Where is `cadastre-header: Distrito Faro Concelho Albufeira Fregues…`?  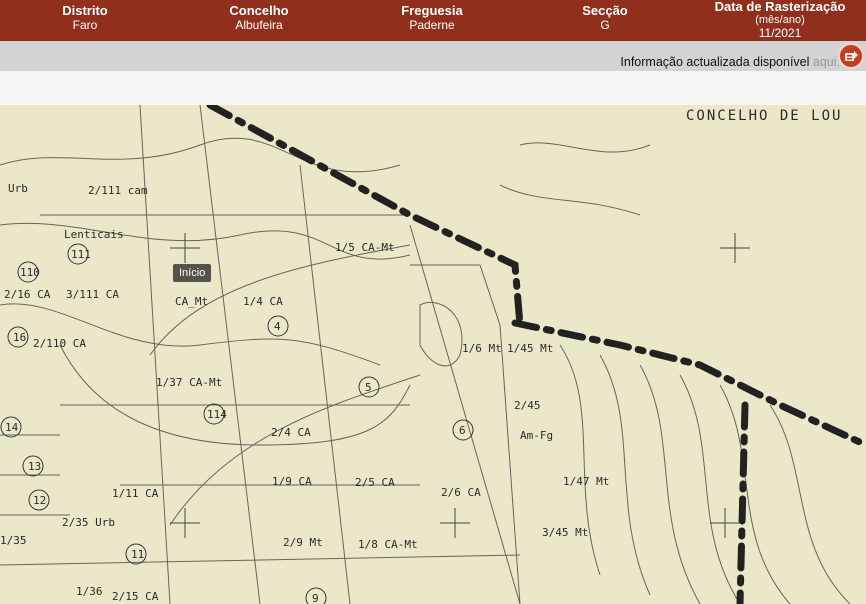
cadastre-header: Distrito Faro Concelho Albufeira Fregues… is located at coordinates (433, 20).